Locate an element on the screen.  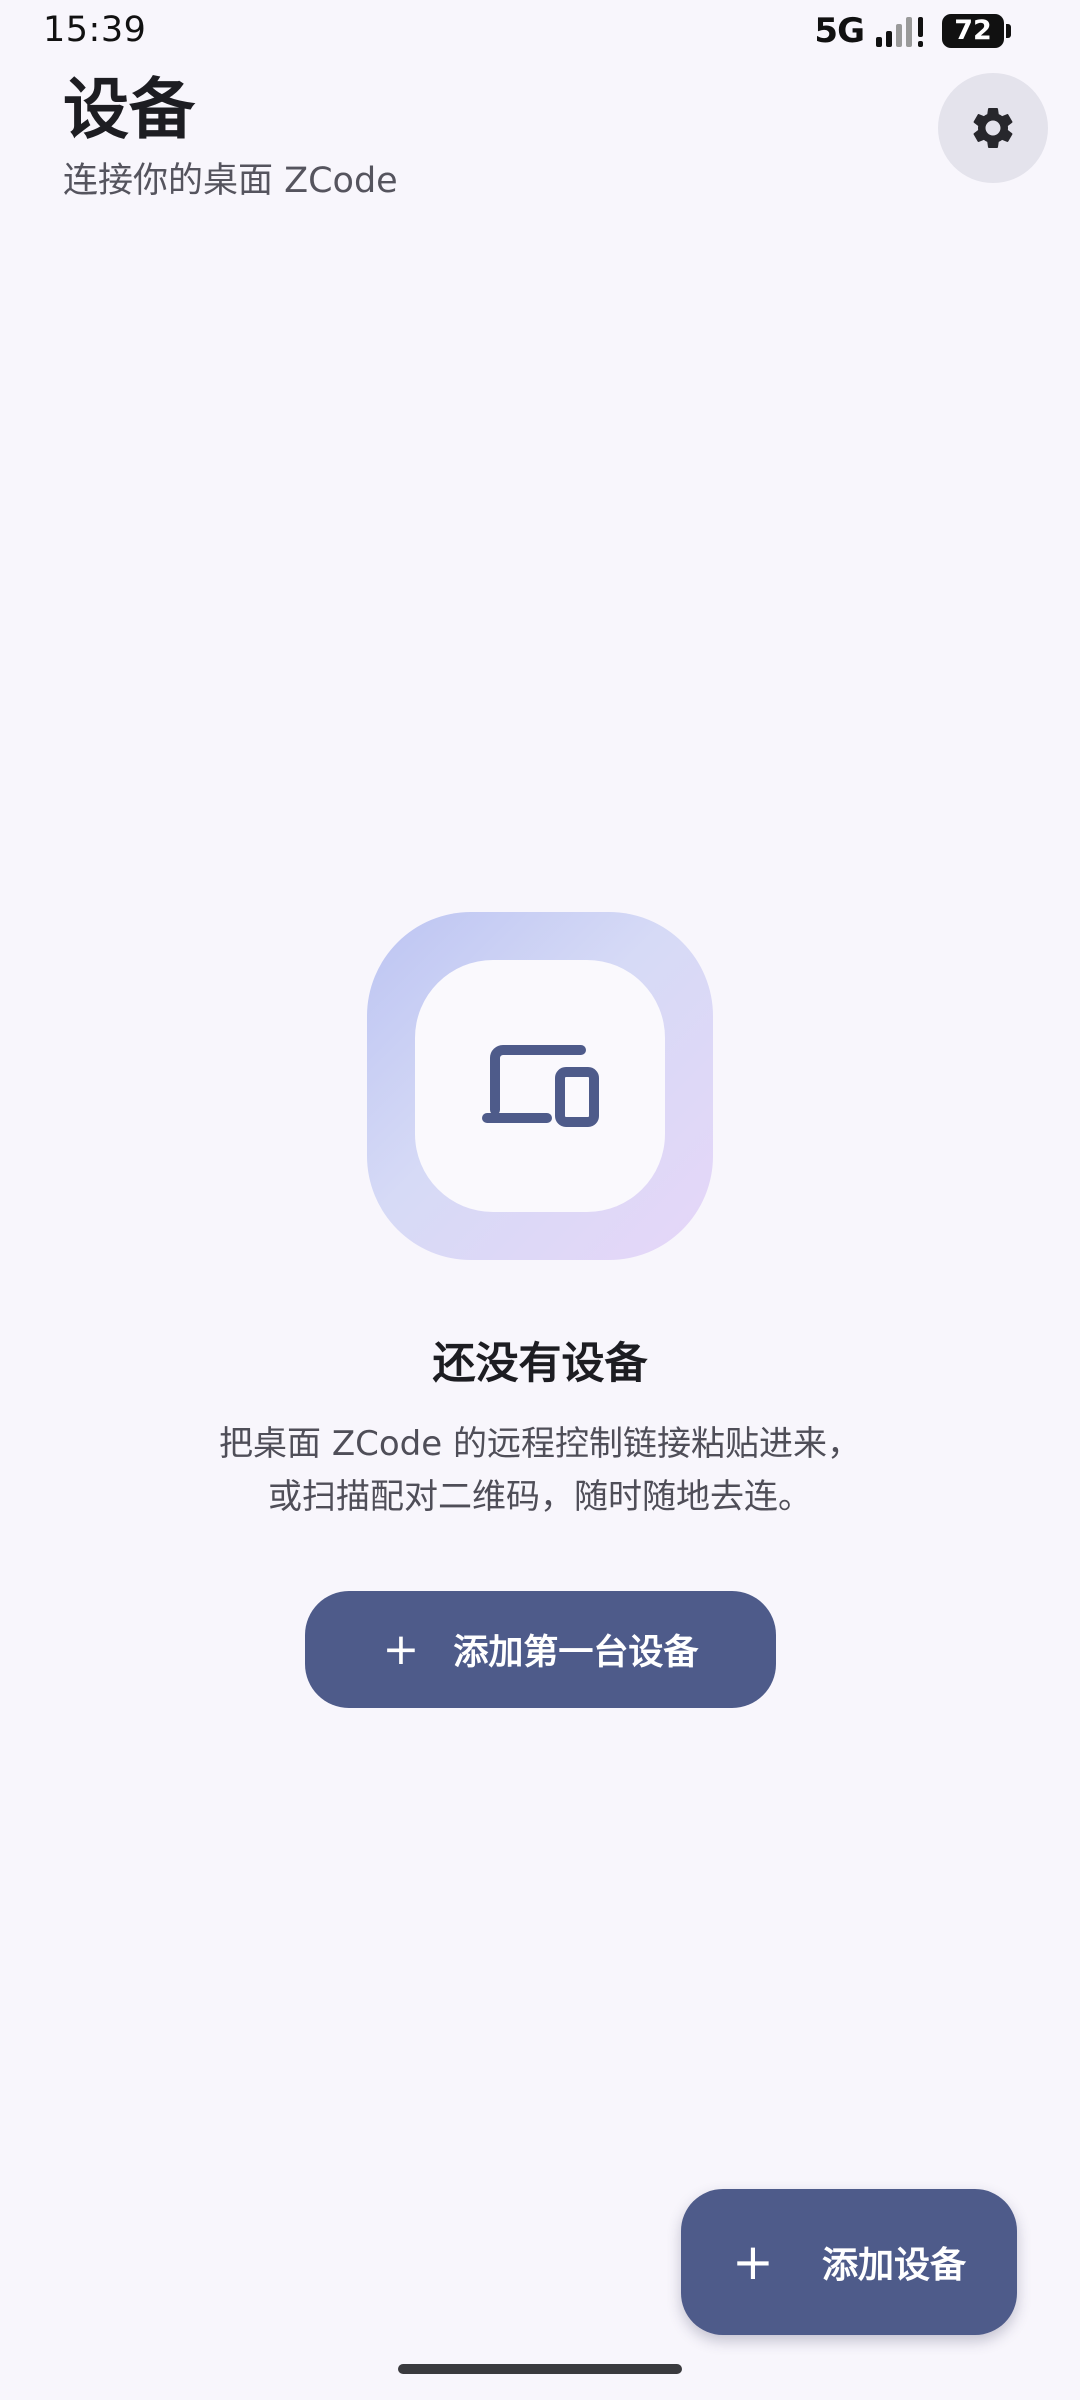
settings-button is located at coordinates (993, 128).